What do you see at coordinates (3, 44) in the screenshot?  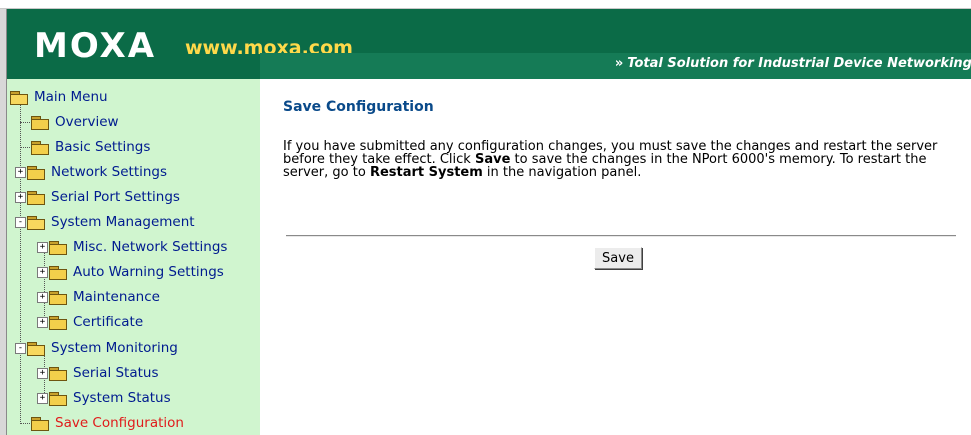 I see `header-left-edge` at bounding box center [3, 44].